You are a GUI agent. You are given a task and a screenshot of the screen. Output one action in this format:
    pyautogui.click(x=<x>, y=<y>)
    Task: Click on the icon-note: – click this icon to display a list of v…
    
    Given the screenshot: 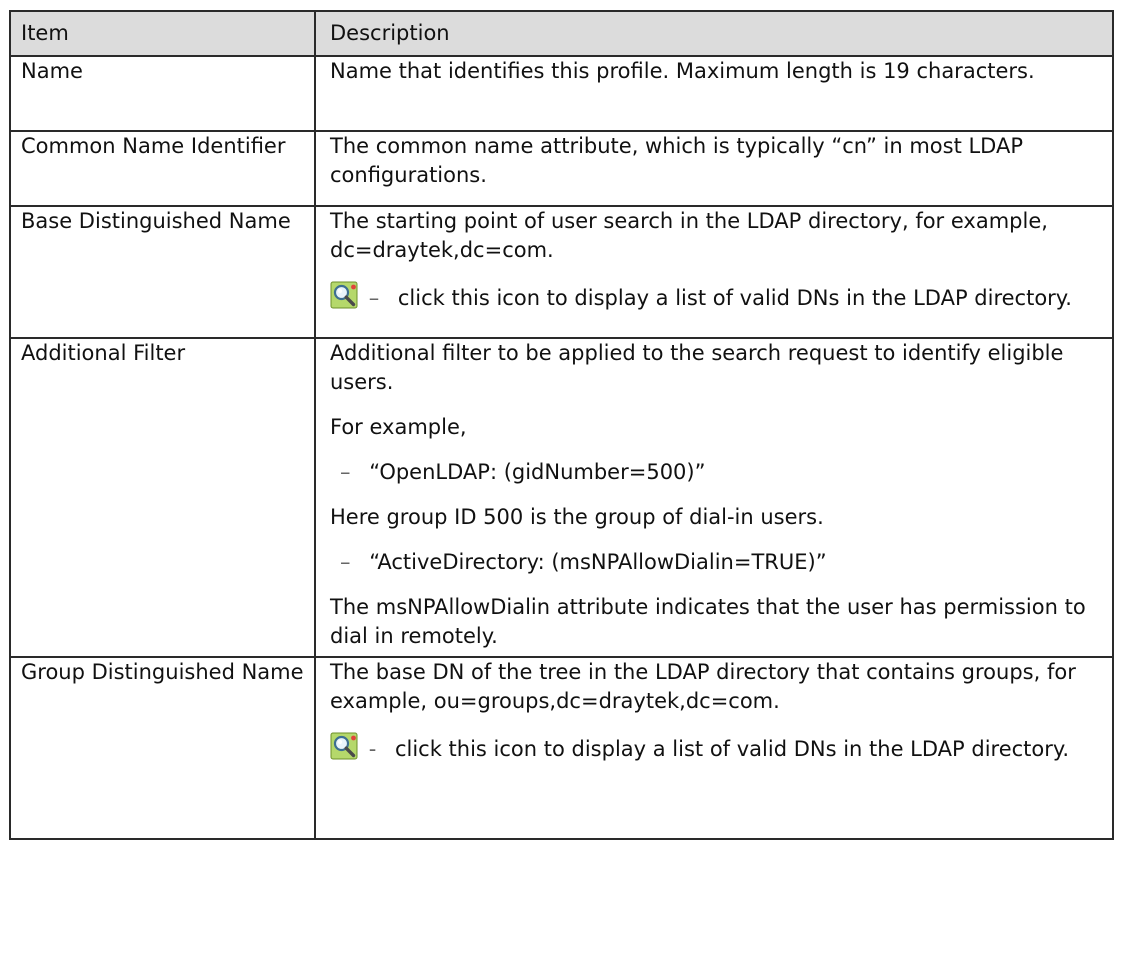 What is the action you would take?
    pyautogui.click(x=714, y=297)
    